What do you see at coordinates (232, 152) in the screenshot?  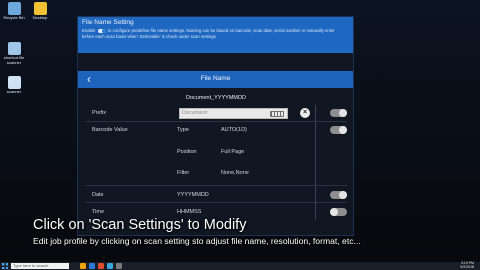 I see `barcode-position-value: Full Page` at bounding box center [232, 152].